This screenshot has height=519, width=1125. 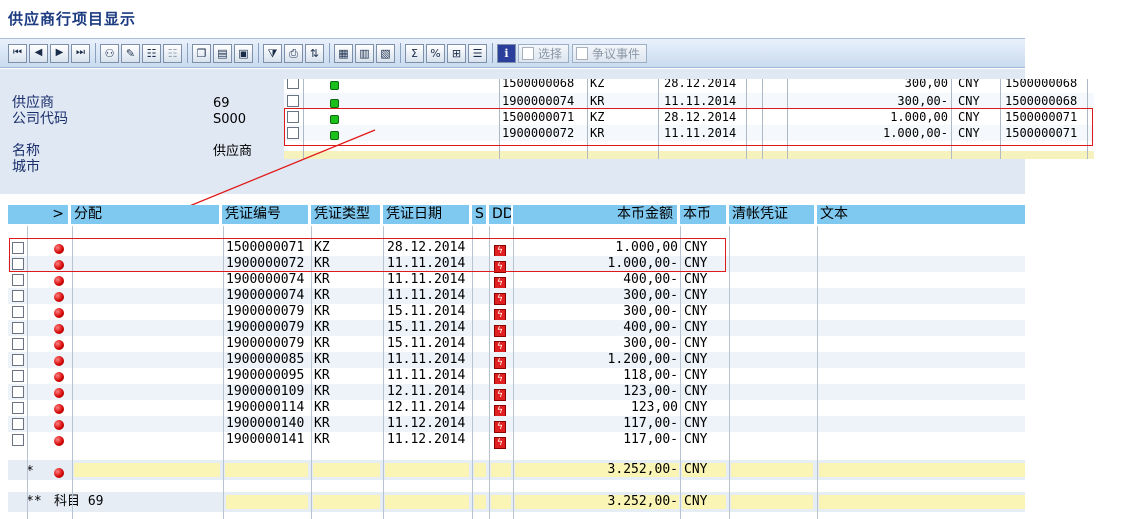 What do you see at coordinates (516, 296) in the screenshot?
I see `table-row: 1900000074 KR 11.11.2014 ϟ 300,00- CNY` at bounding box center [516, 296].